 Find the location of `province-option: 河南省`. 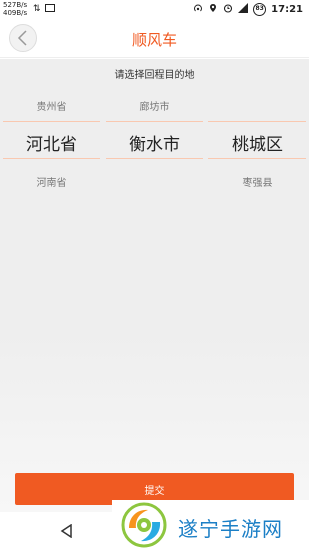

province-option: 河南省 is located at coordinates (51, 181).